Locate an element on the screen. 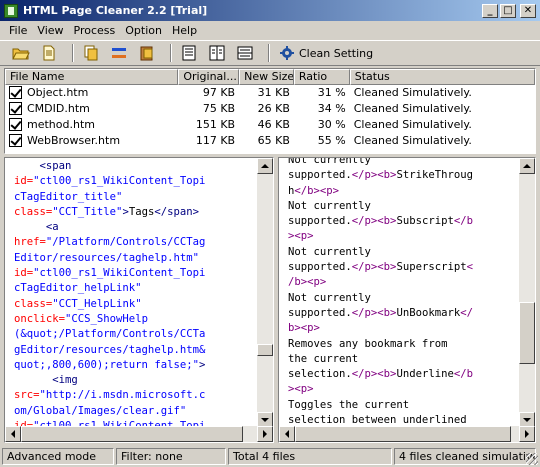 The image size is (540, 467). code-line: cTagEditor_helpLink" is located at coordinates (109, 288).